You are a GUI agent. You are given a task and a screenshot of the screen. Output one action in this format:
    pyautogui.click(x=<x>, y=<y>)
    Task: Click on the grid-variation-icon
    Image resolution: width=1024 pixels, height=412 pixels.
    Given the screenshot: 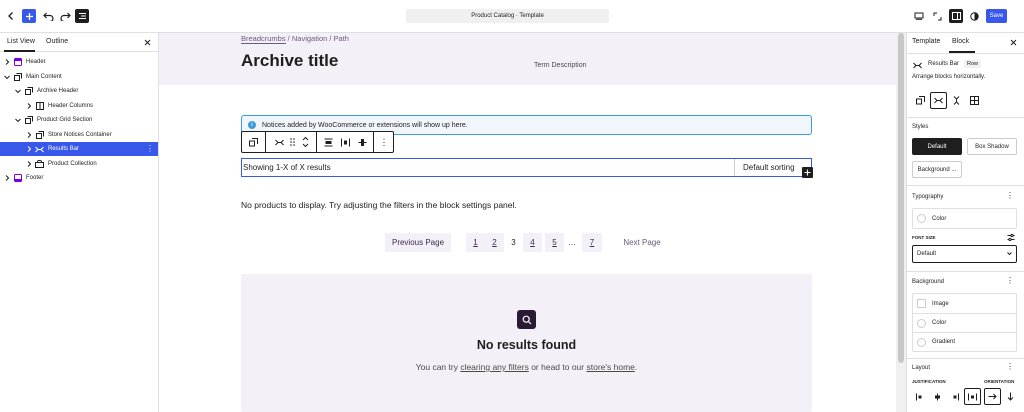 What is the action you would take?
    pyautogui.click(x=974, y=100)
    